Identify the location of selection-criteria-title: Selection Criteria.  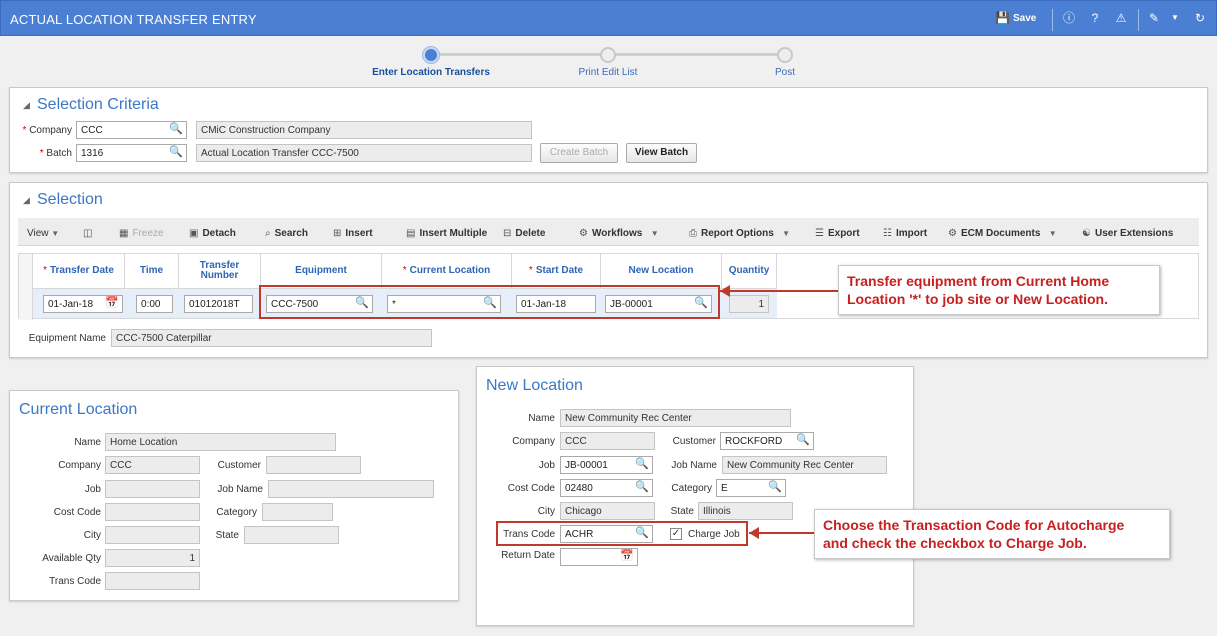
(98, 104).